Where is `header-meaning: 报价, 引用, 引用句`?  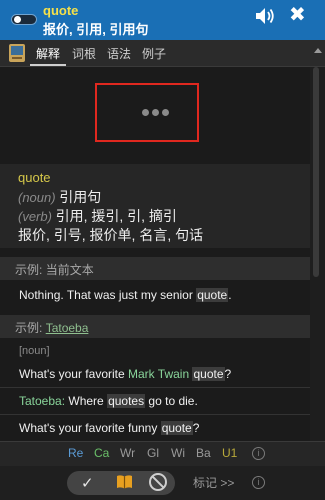 header-meaning: 报价, 引用, 引用句 is located at coordinates (96, 29).